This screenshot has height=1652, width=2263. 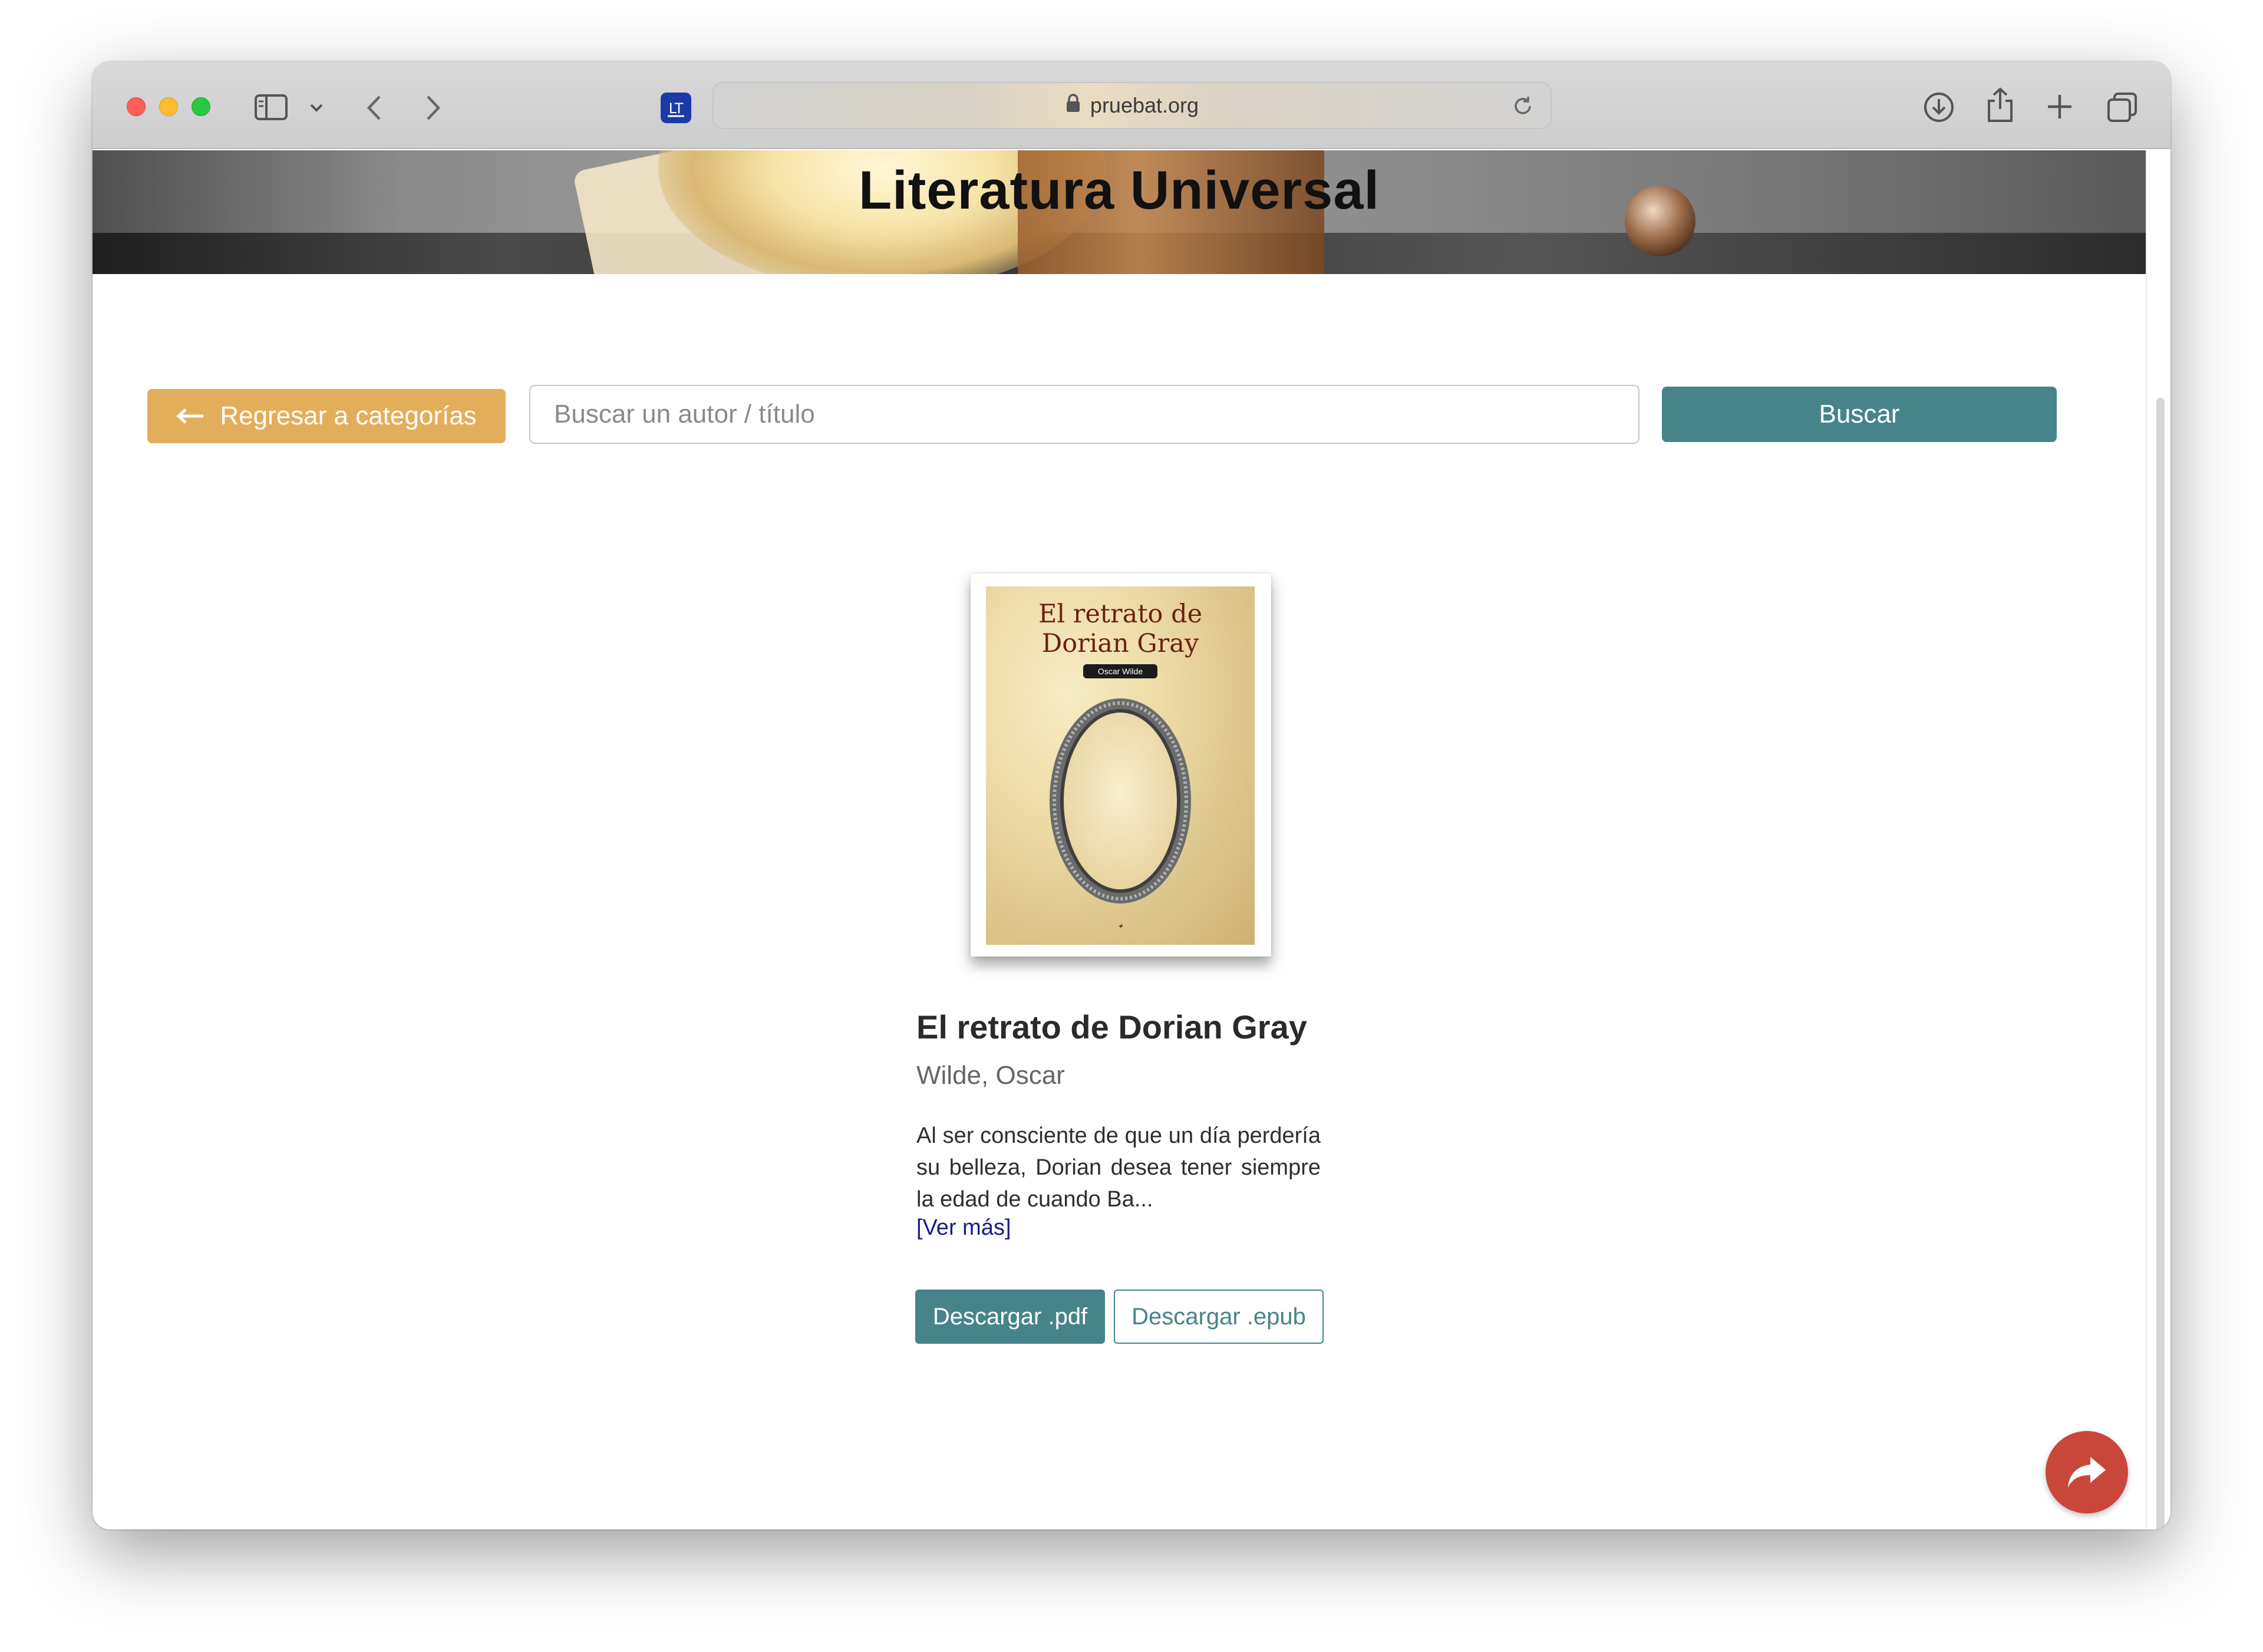 I want to click on browser-toolbar: LT pruebat.org, so click(x=1131, y=106).